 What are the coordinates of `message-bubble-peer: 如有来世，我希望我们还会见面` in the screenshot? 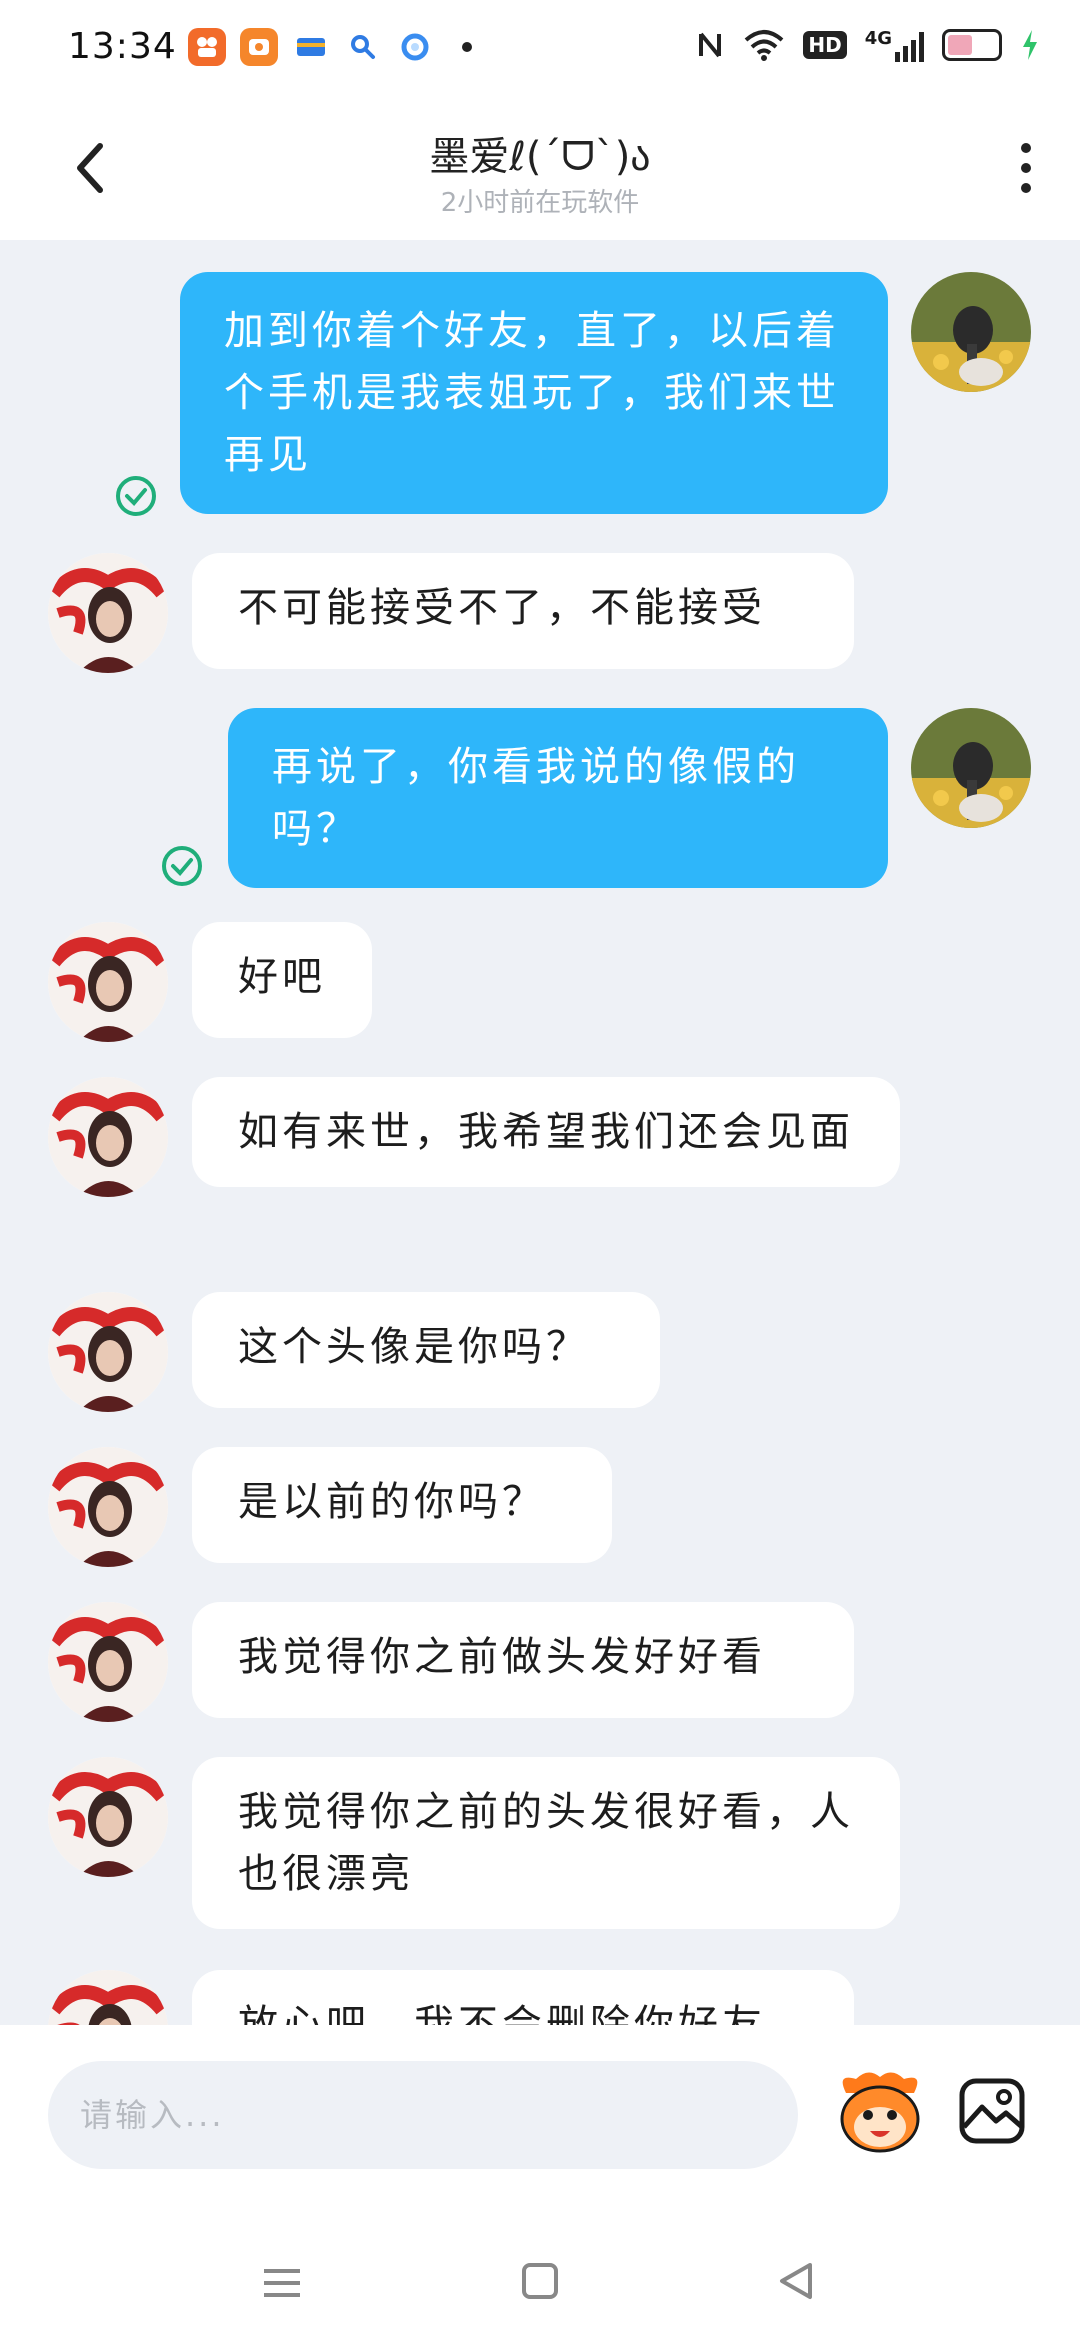 It's located at (546, 1132).